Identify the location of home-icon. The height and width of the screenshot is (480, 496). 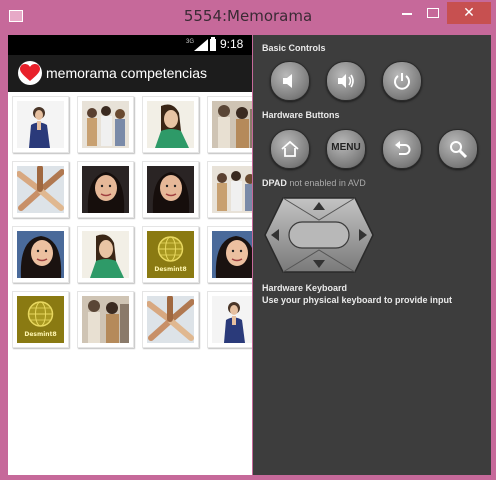
(290, 148).